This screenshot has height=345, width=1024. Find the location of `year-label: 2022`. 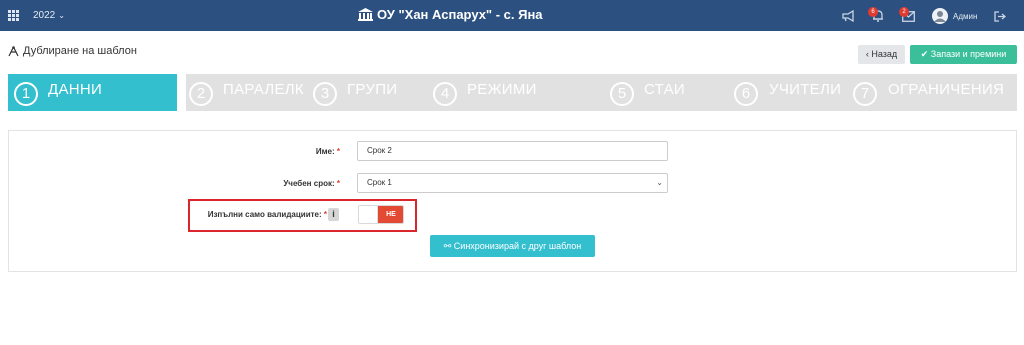

year-label: 2022 is located at coordinates (44, 15).